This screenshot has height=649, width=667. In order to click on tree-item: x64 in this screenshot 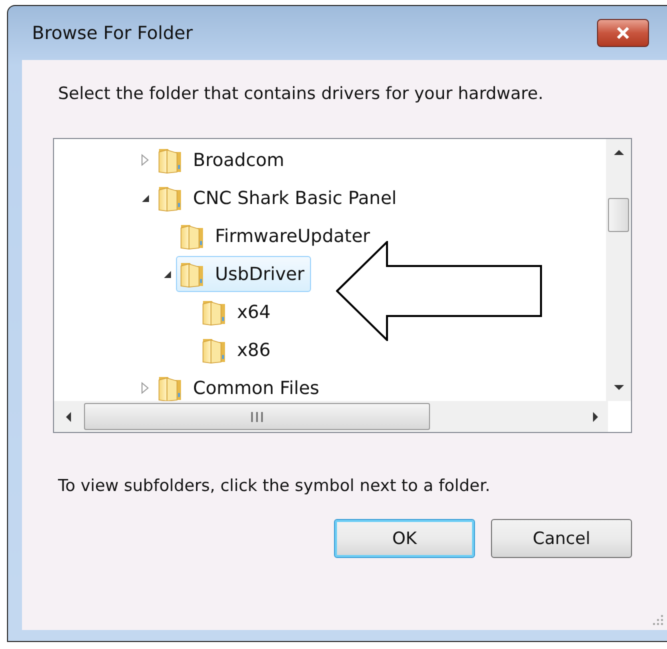, I will do `click(238, 312)`.